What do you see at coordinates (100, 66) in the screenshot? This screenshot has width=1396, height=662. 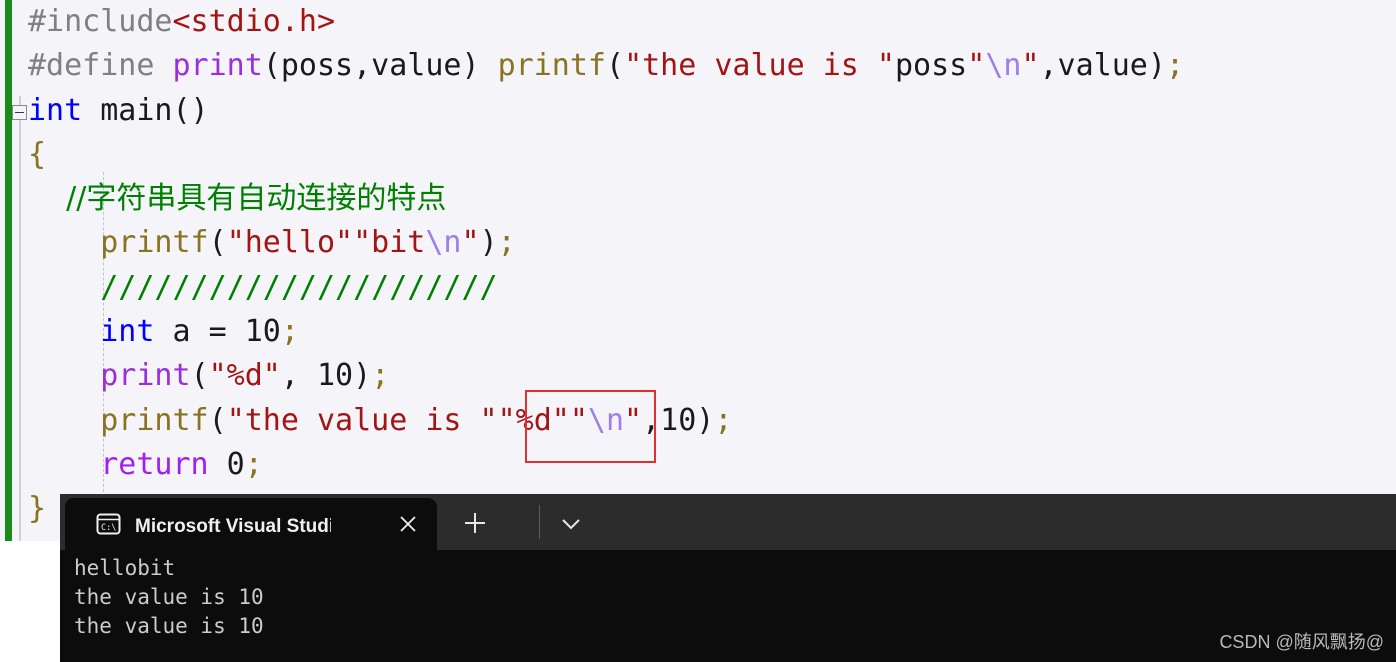 I see `code-token: #define` at bounding box center [100, 66].